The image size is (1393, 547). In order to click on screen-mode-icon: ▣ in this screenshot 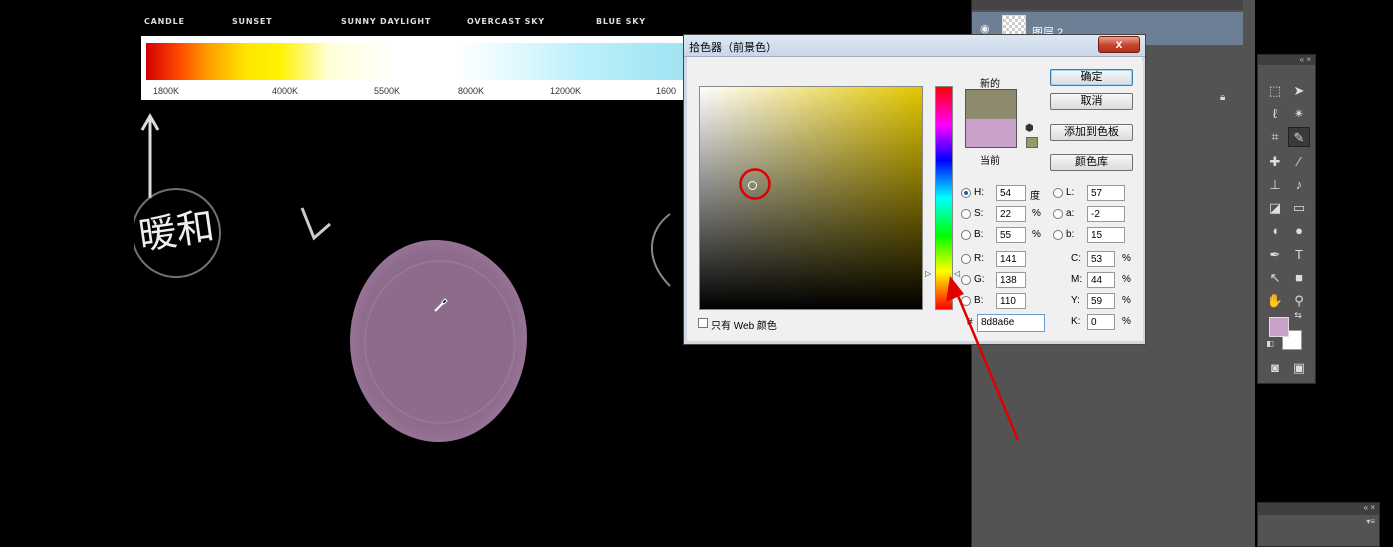, I will do `click(1299, 368)`.